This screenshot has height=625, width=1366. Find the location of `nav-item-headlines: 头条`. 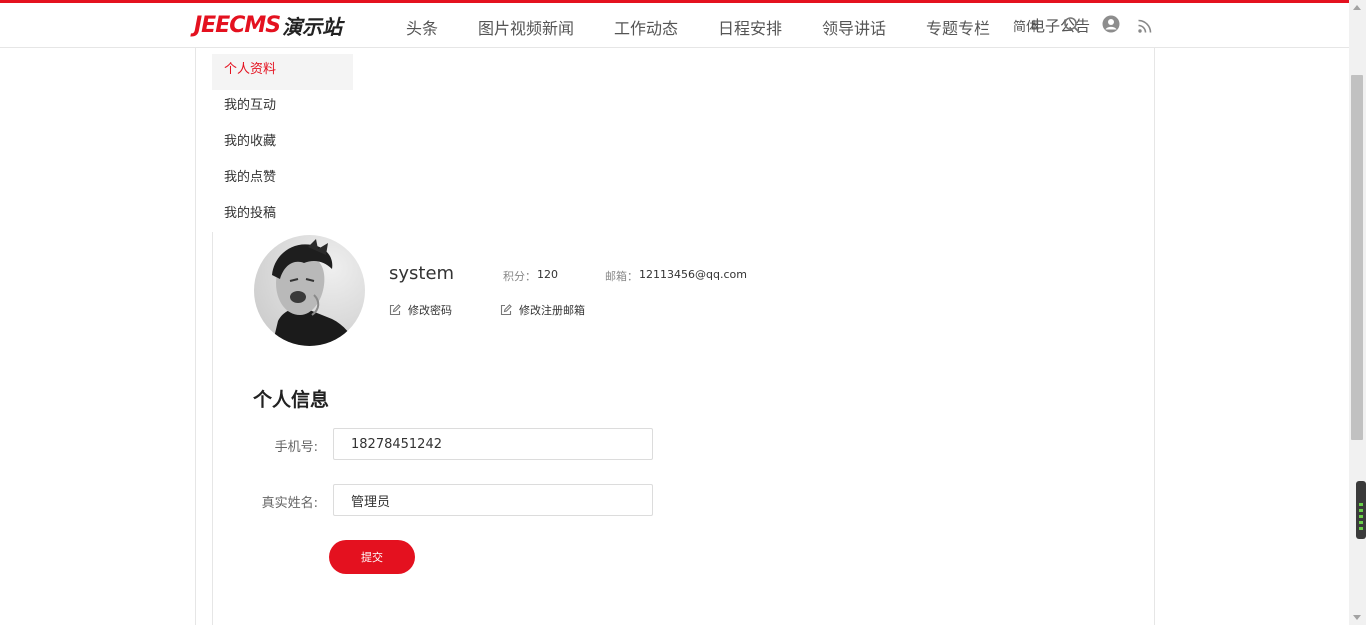

nav-item-headlines: 头条 is located at coordinates (422, 27).